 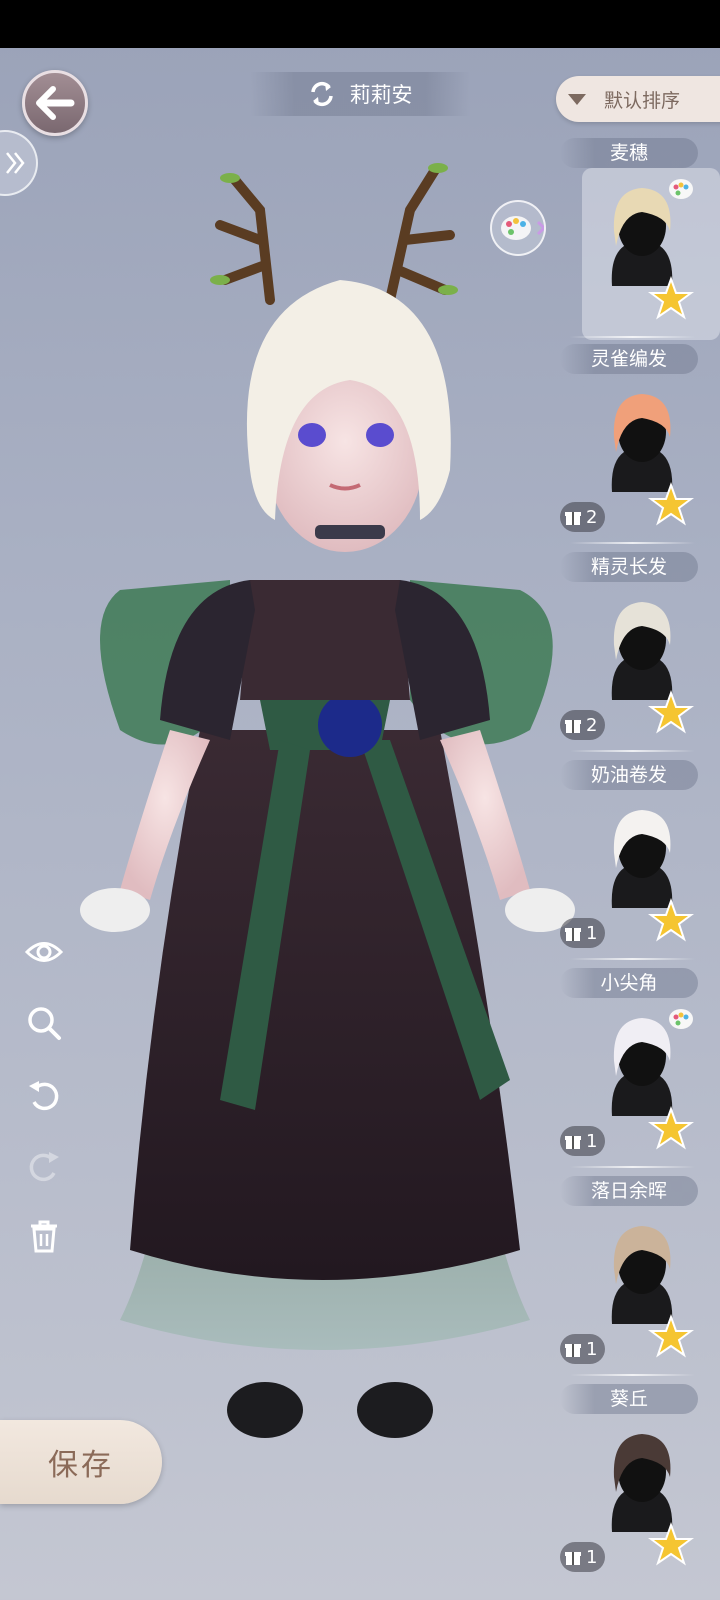 I want to click on hair-item: 小尖角 1, so click(x=640, y=1070).